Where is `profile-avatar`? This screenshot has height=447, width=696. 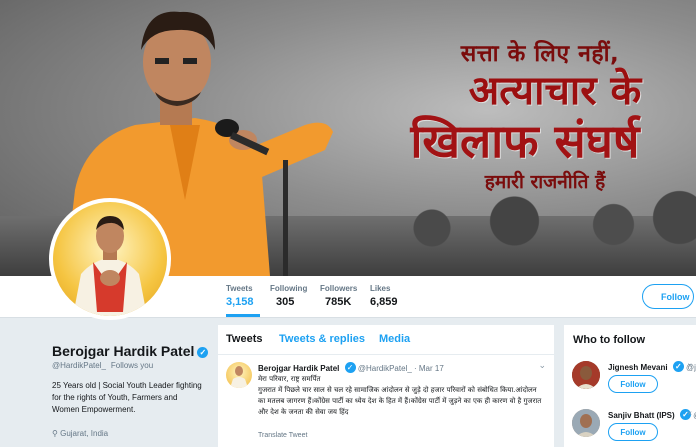 profile-avatar is located at coordinates (110, 259).